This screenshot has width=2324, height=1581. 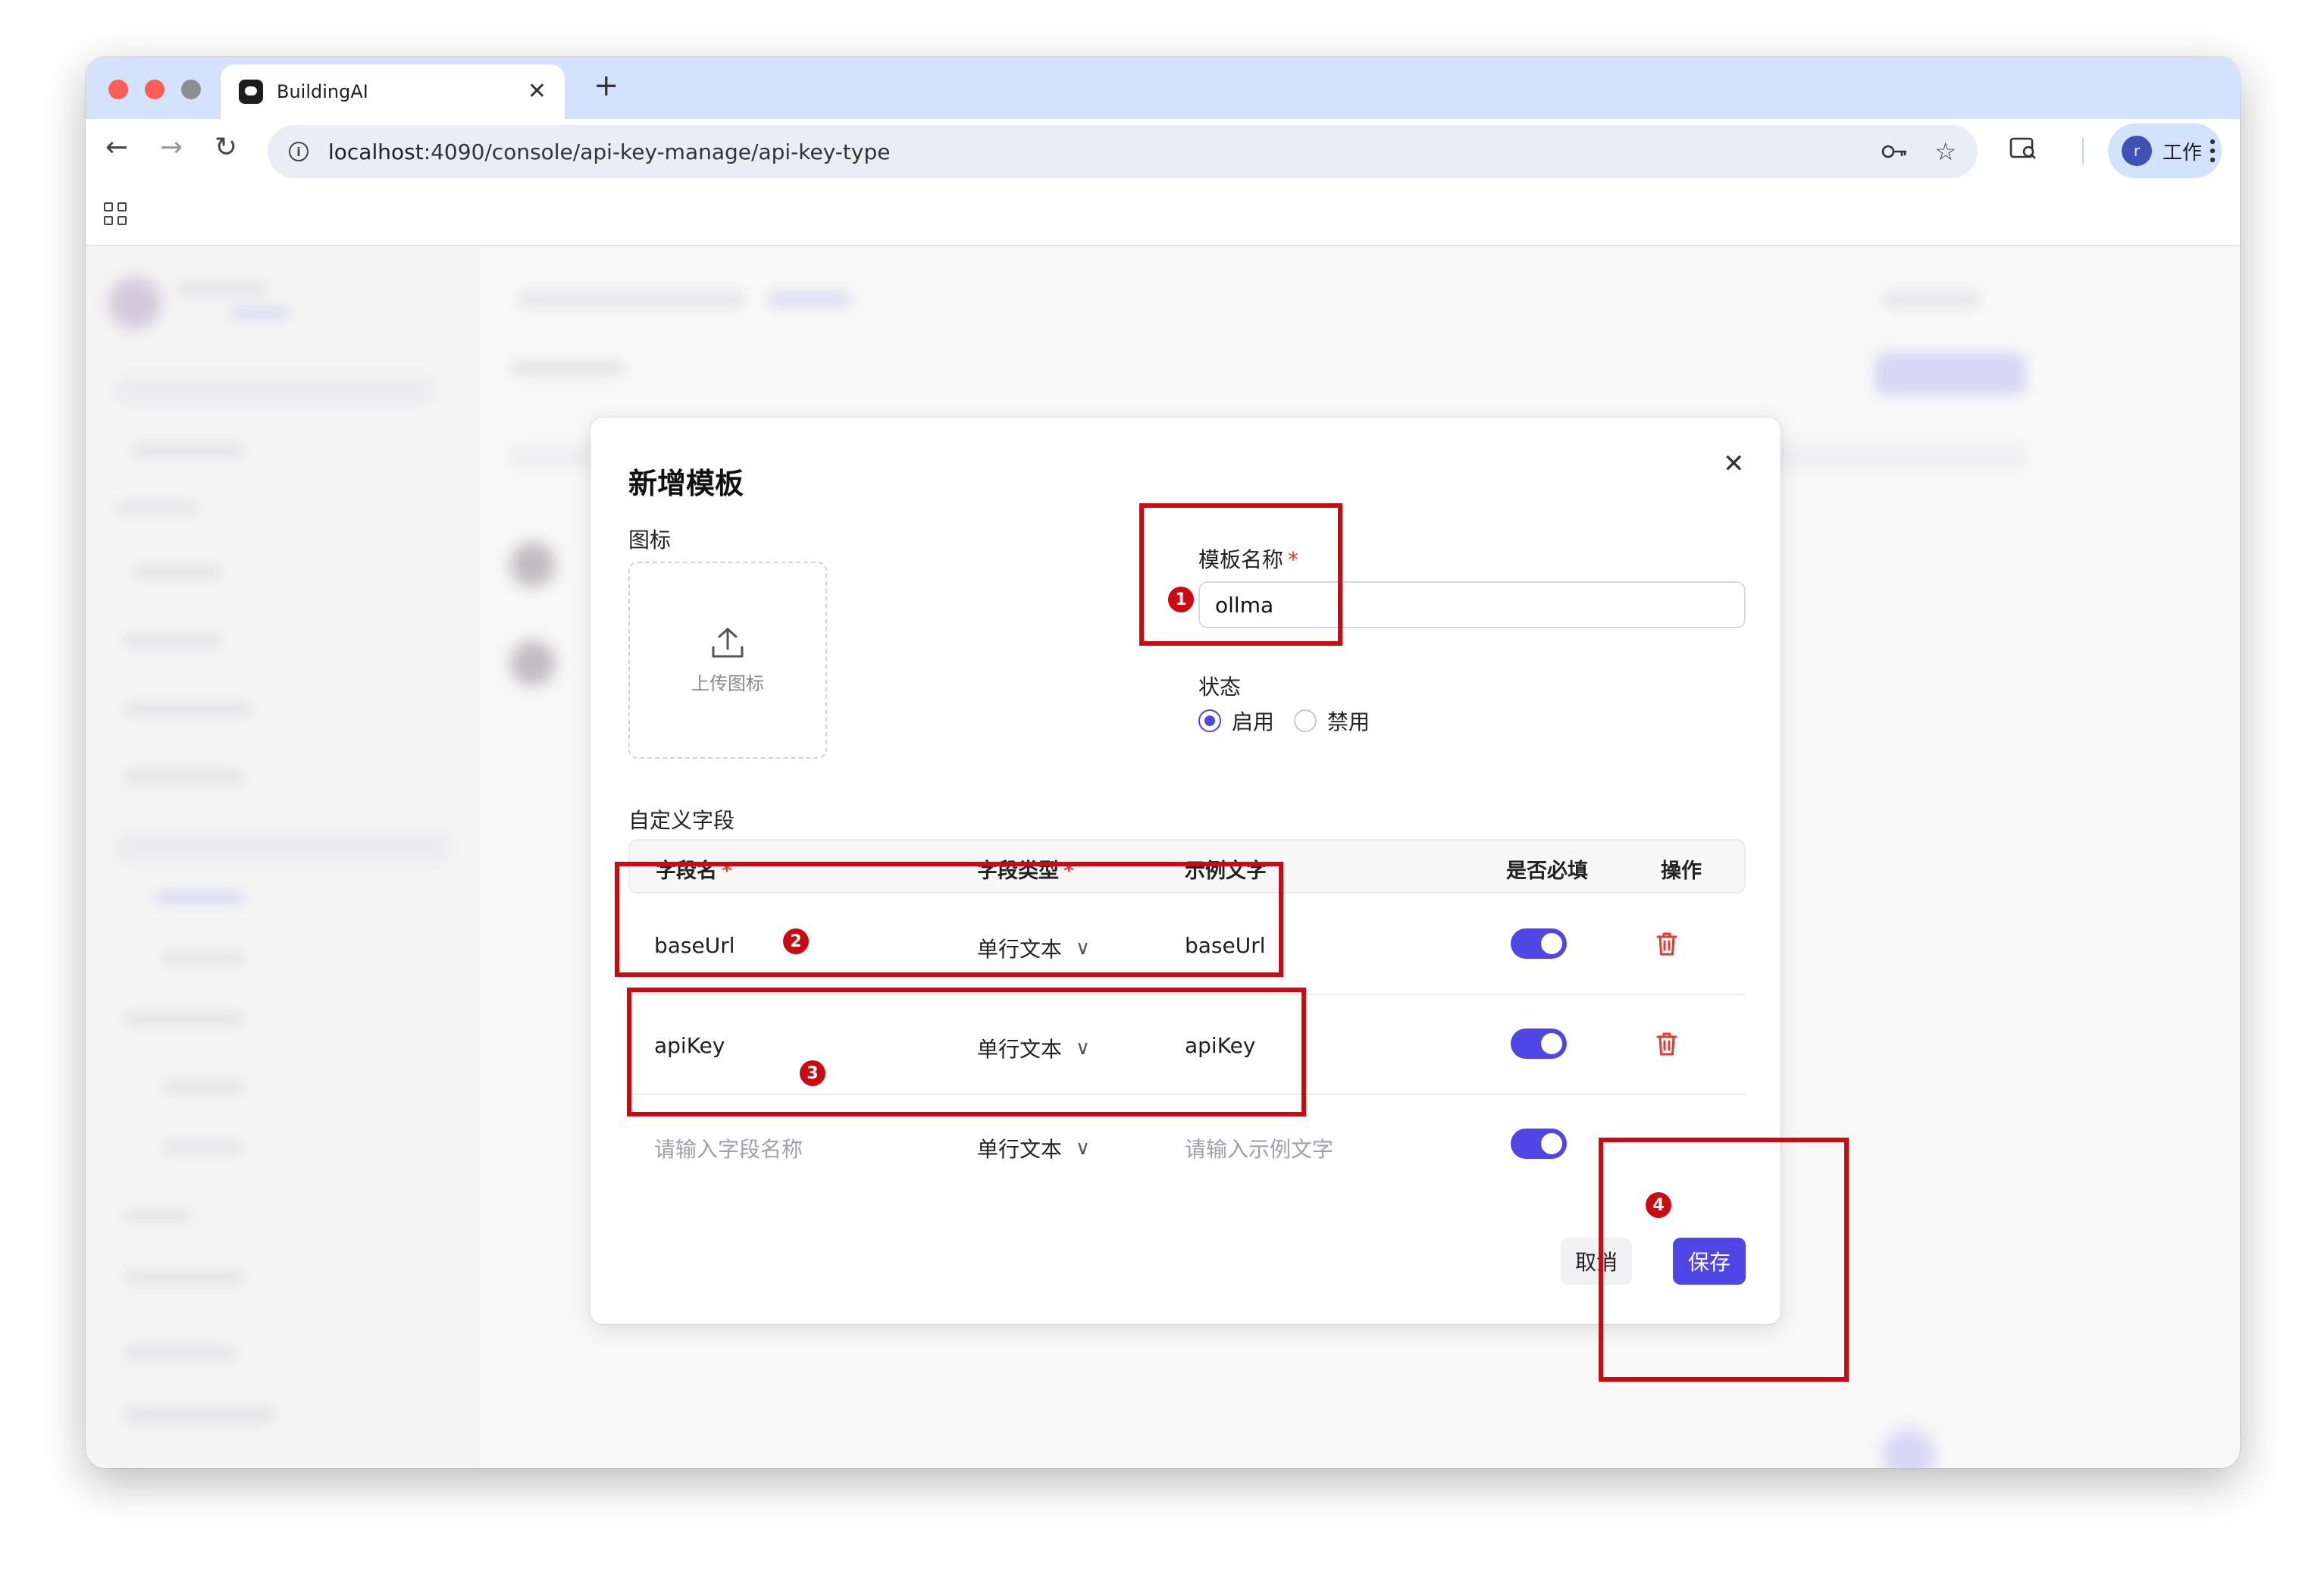 What do you see at coordinates (1253, 721) in the screenshot?
I see `status-option-enabled-label: 启用` at bounding box center [1253, 721].